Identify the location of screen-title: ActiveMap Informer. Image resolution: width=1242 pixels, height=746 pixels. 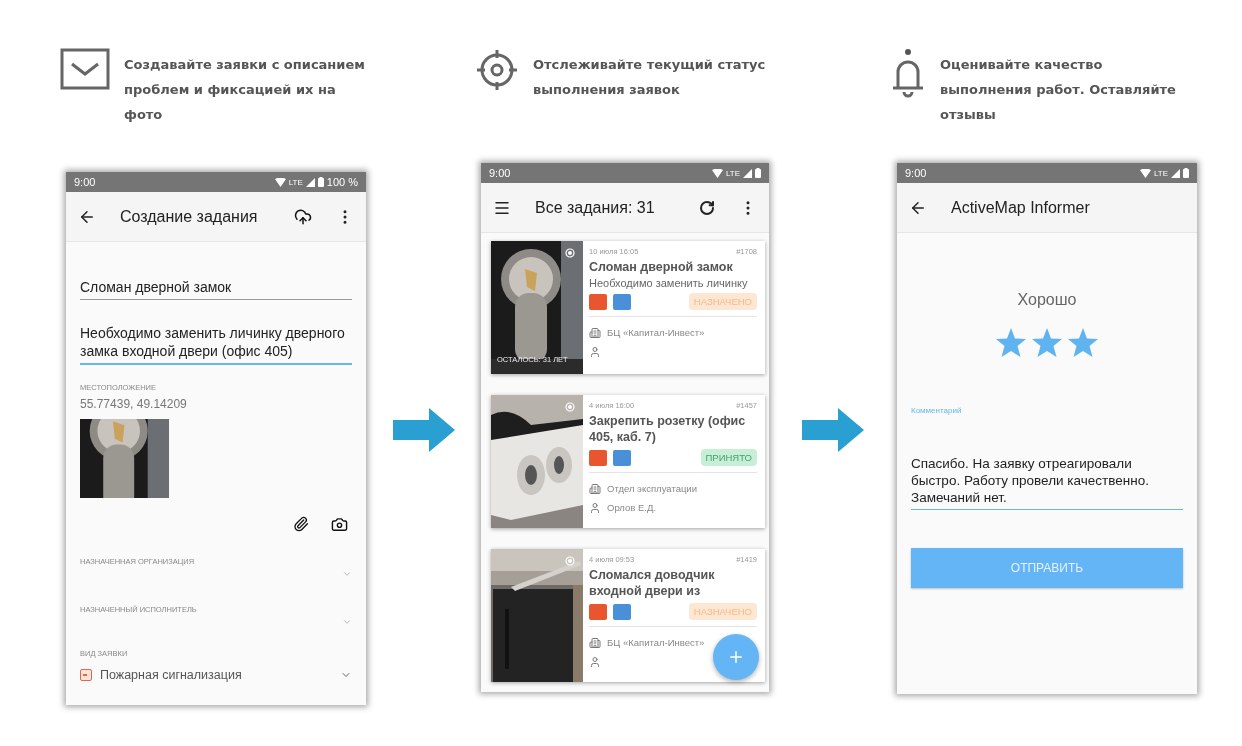
(1021, 207).